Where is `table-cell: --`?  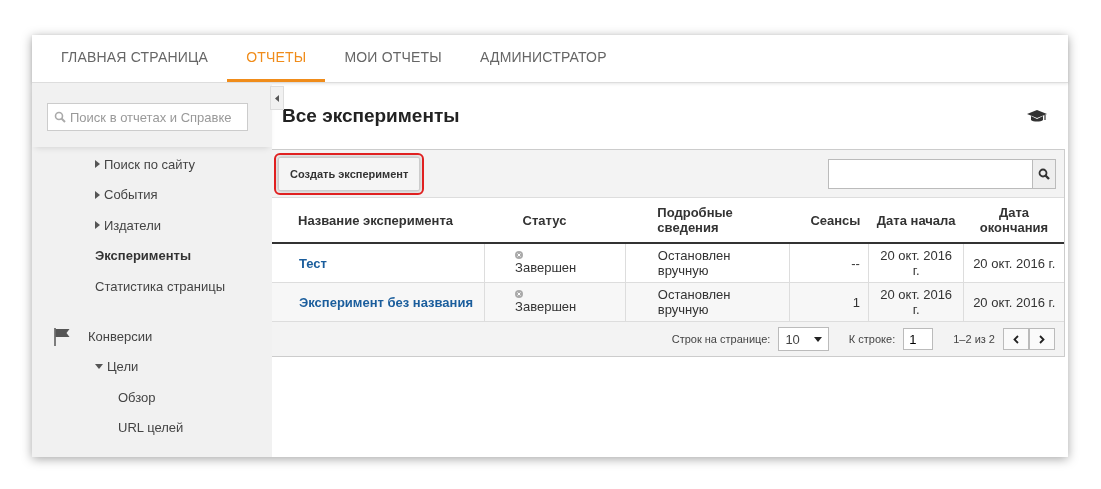
table-cell: -- is located at coordinates (829, 263).